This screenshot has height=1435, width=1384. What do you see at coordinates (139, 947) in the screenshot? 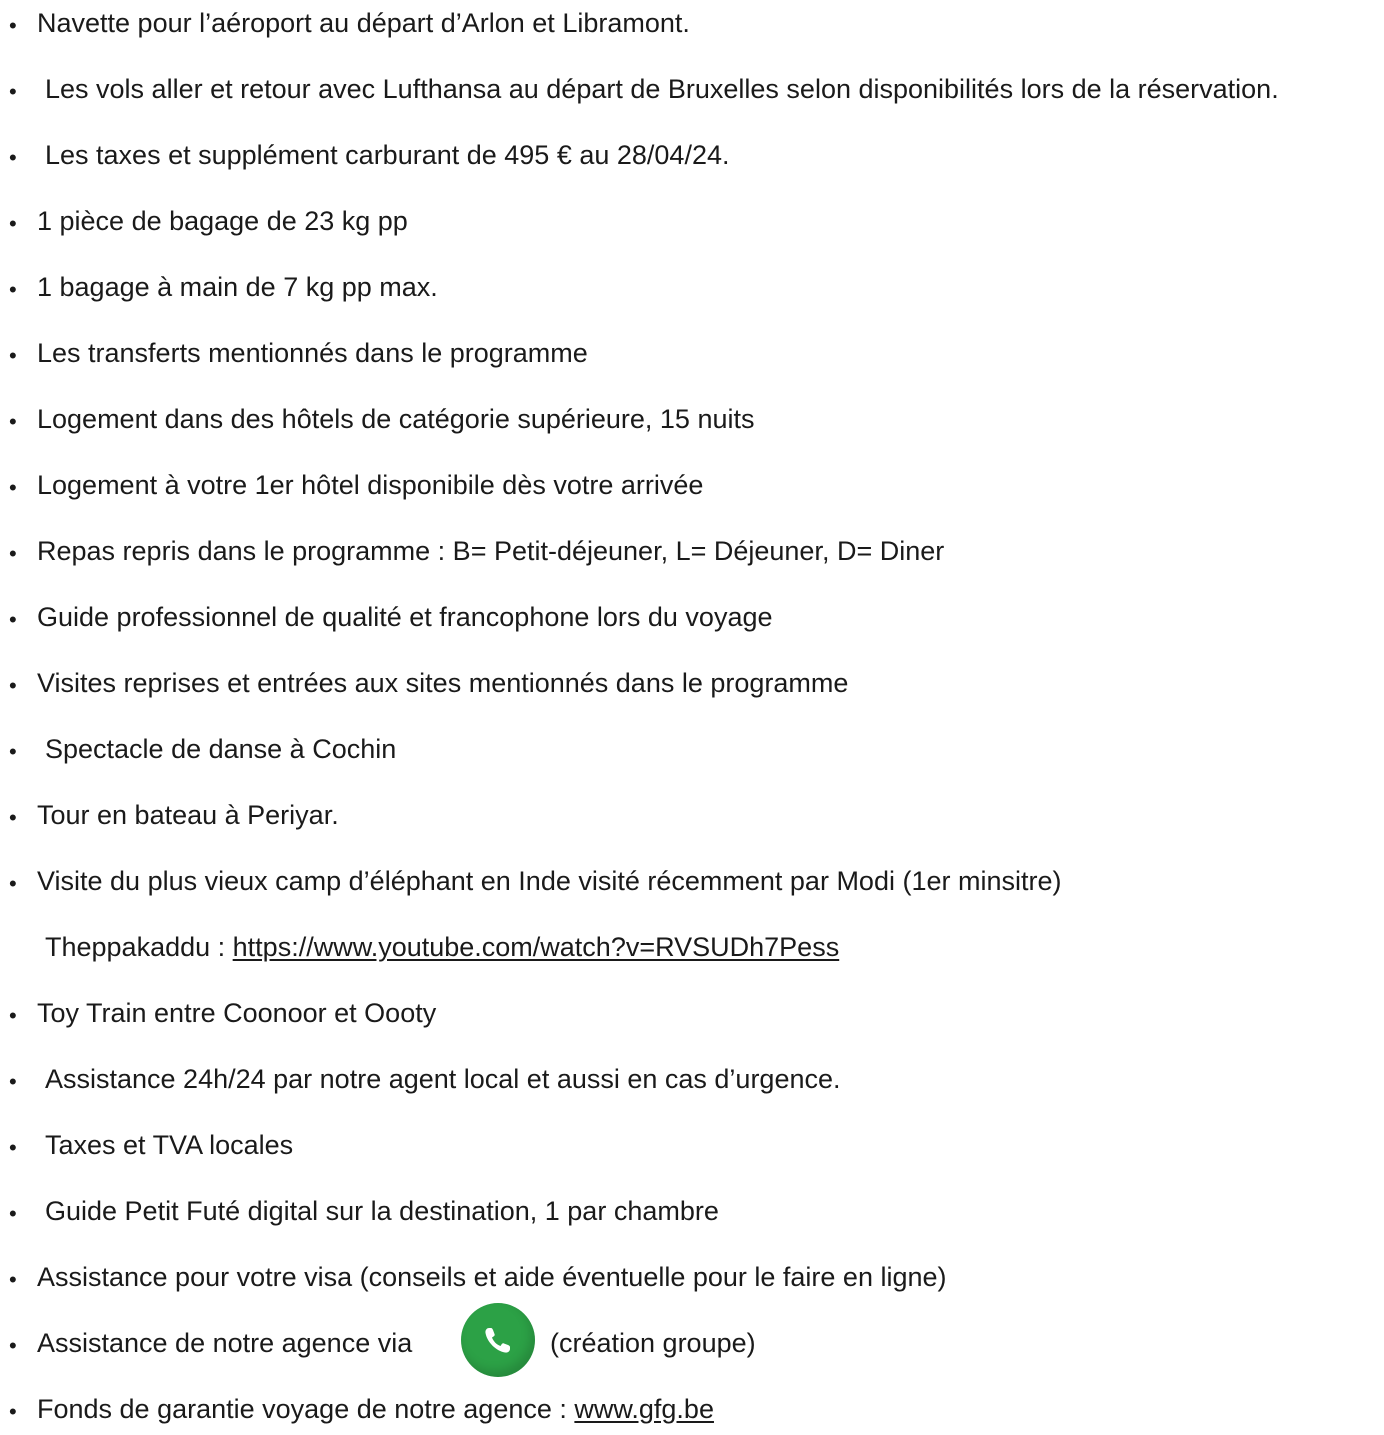
I see `theppakaddu-label: Theppakaddu :` at bounding box center [139, 947].